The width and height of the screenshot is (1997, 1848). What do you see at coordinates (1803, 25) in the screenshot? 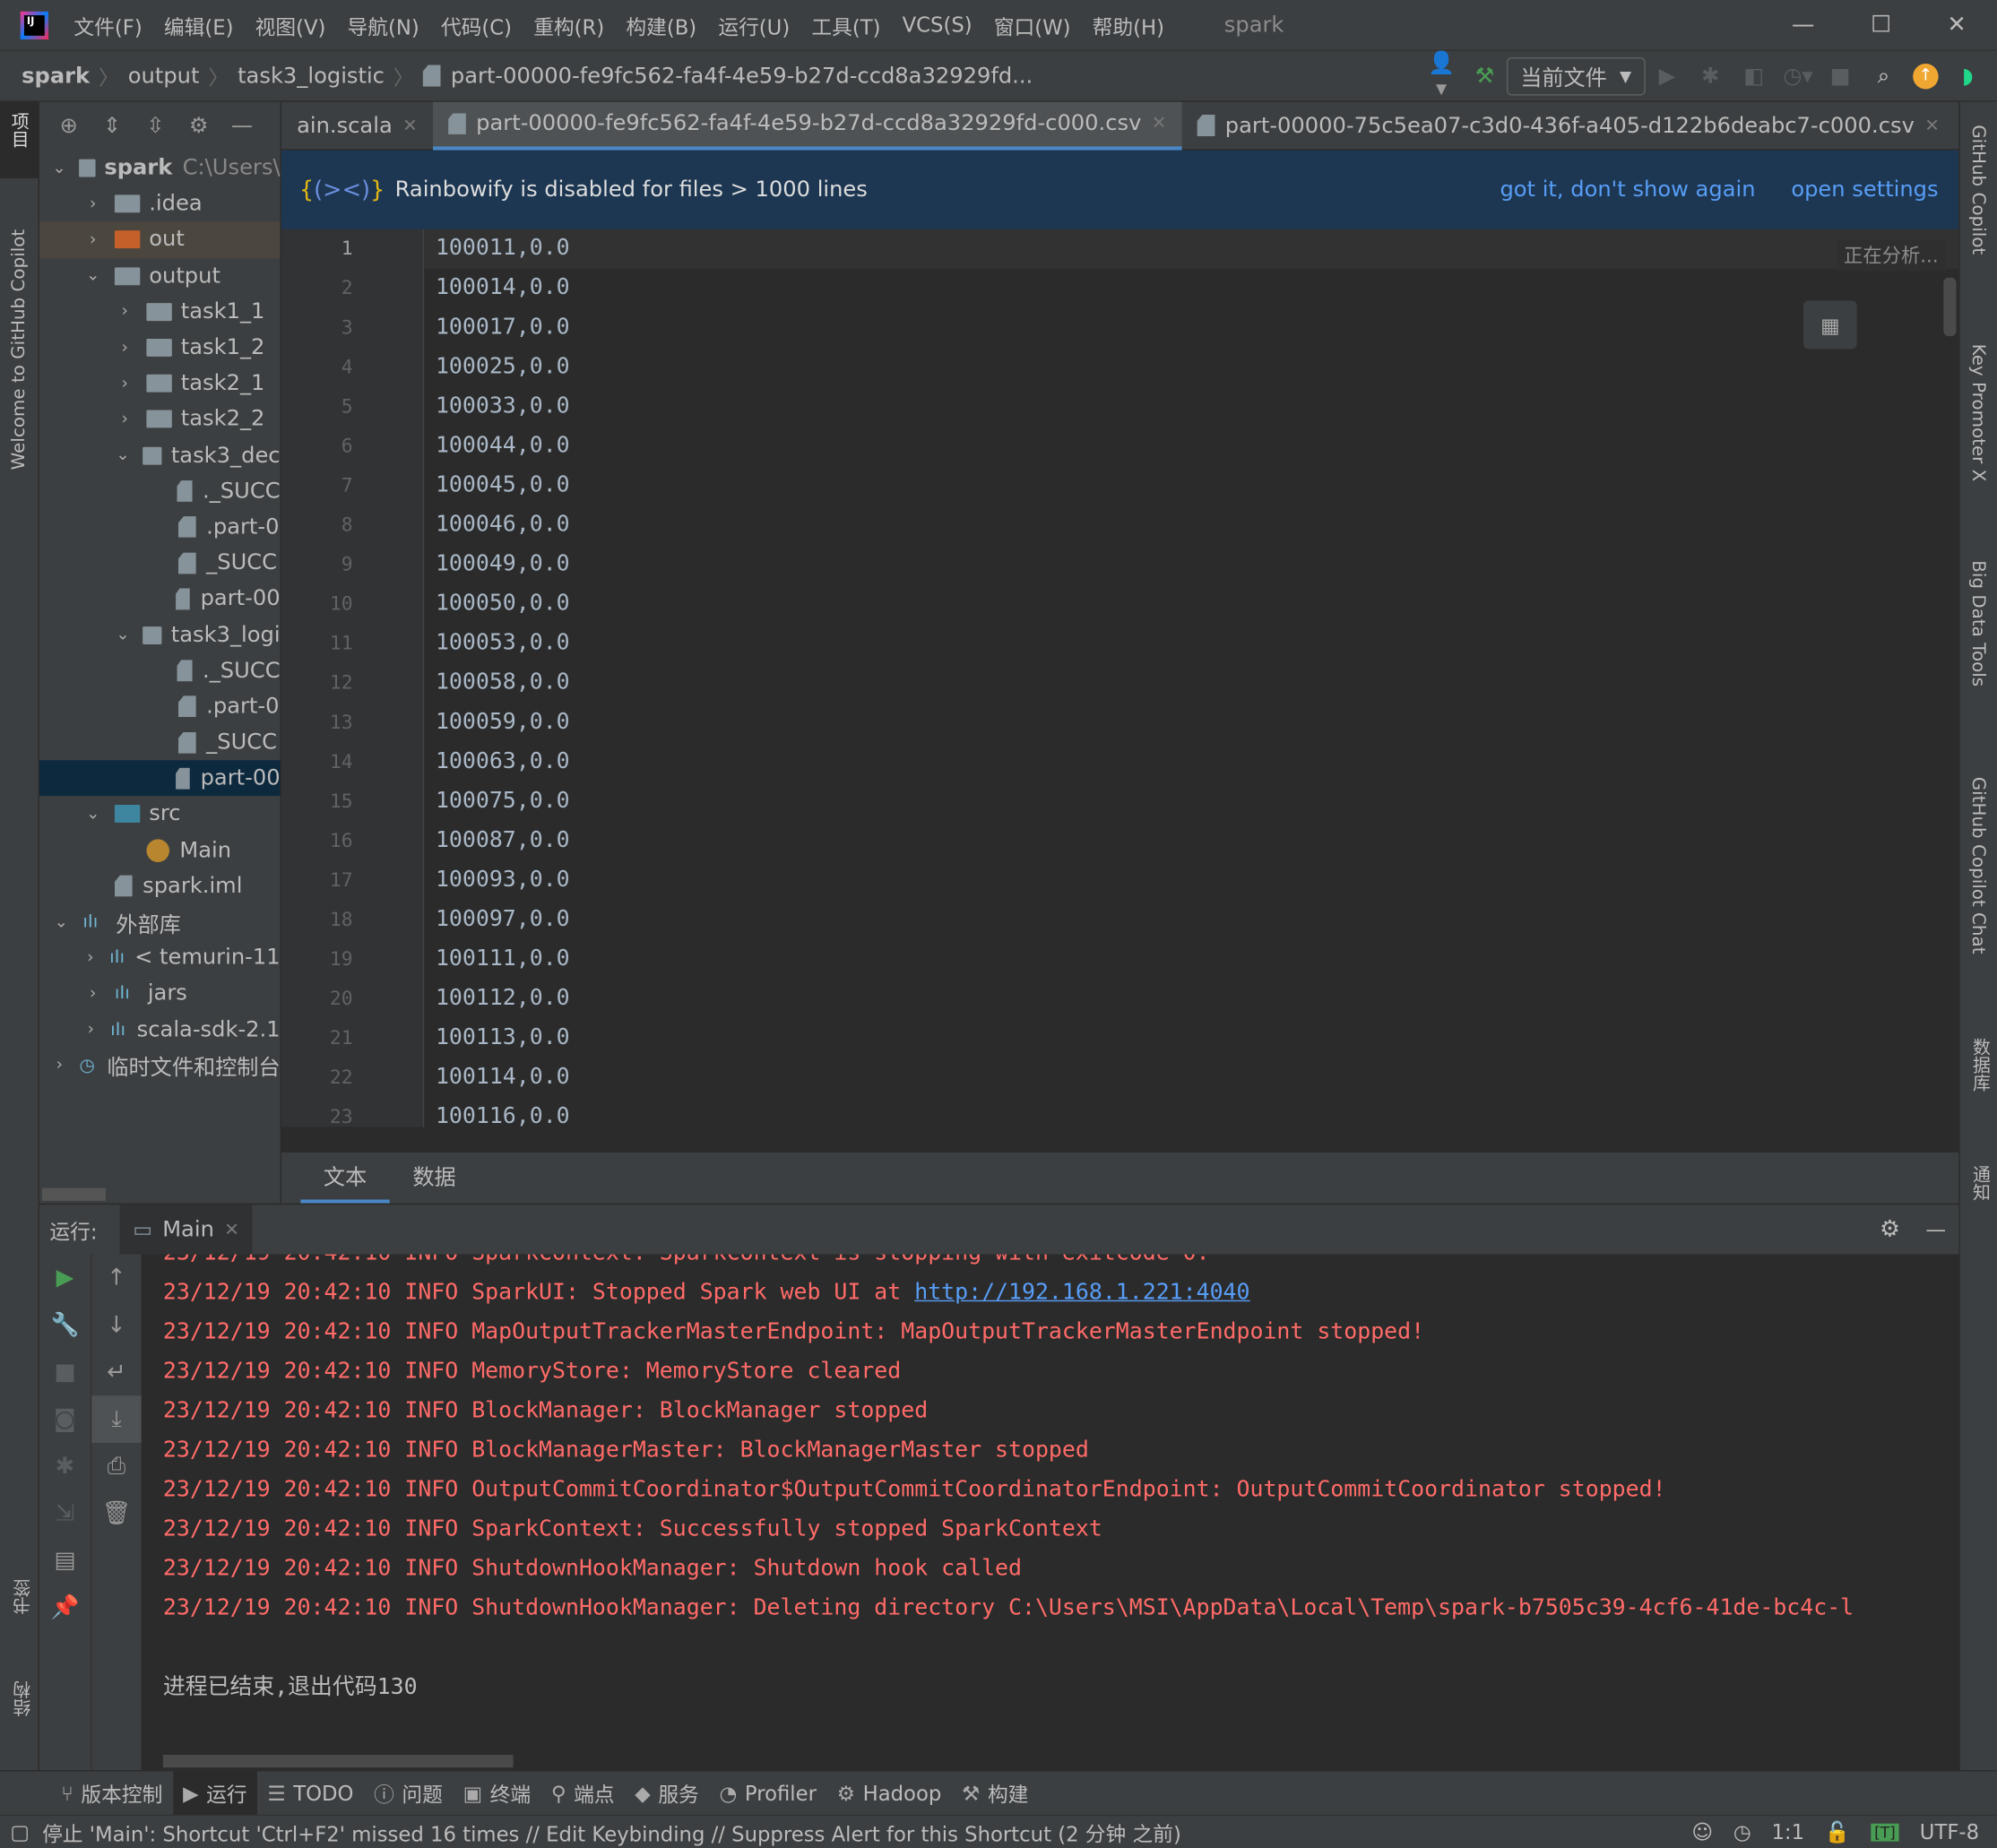
I see `minimize-button: —` at bounding box center [1803, 25].